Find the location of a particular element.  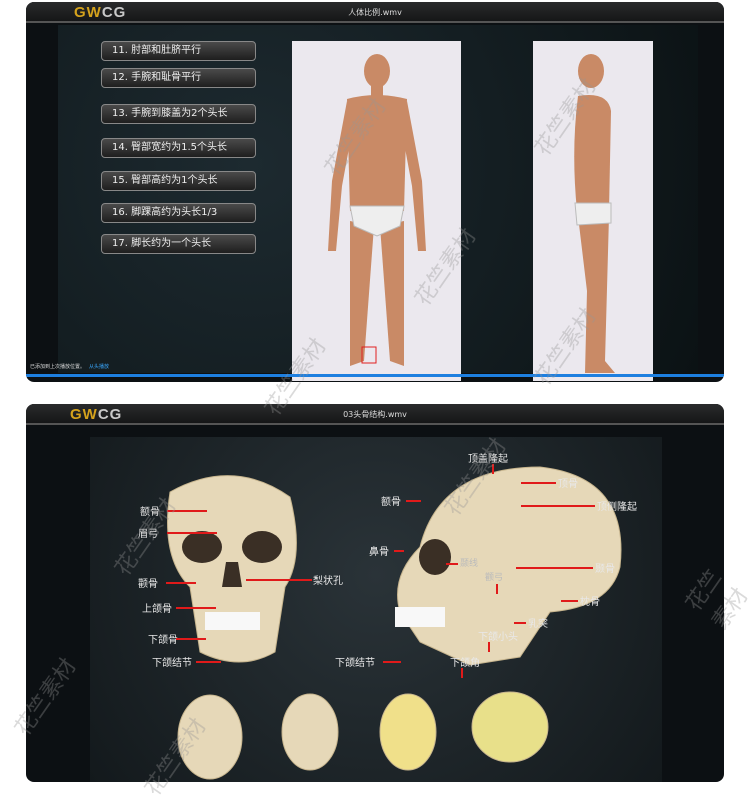

player-header: GWCG 人体比例.wmv is located at coordinates (375, 12).